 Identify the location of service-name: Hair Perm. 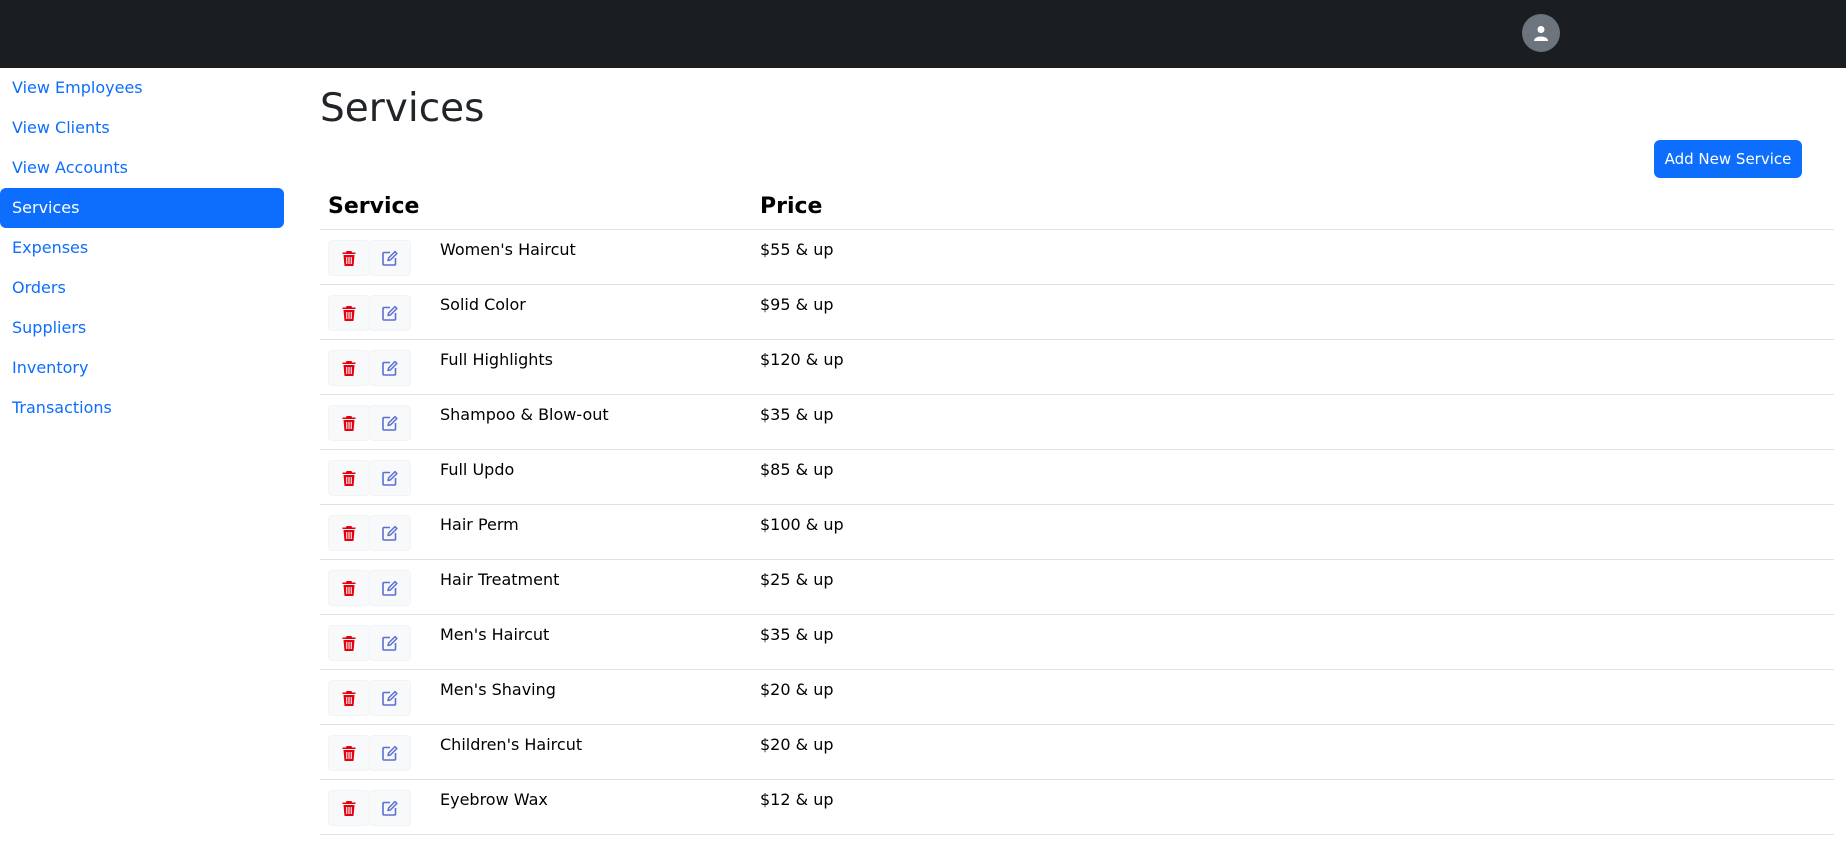
(479, 524).